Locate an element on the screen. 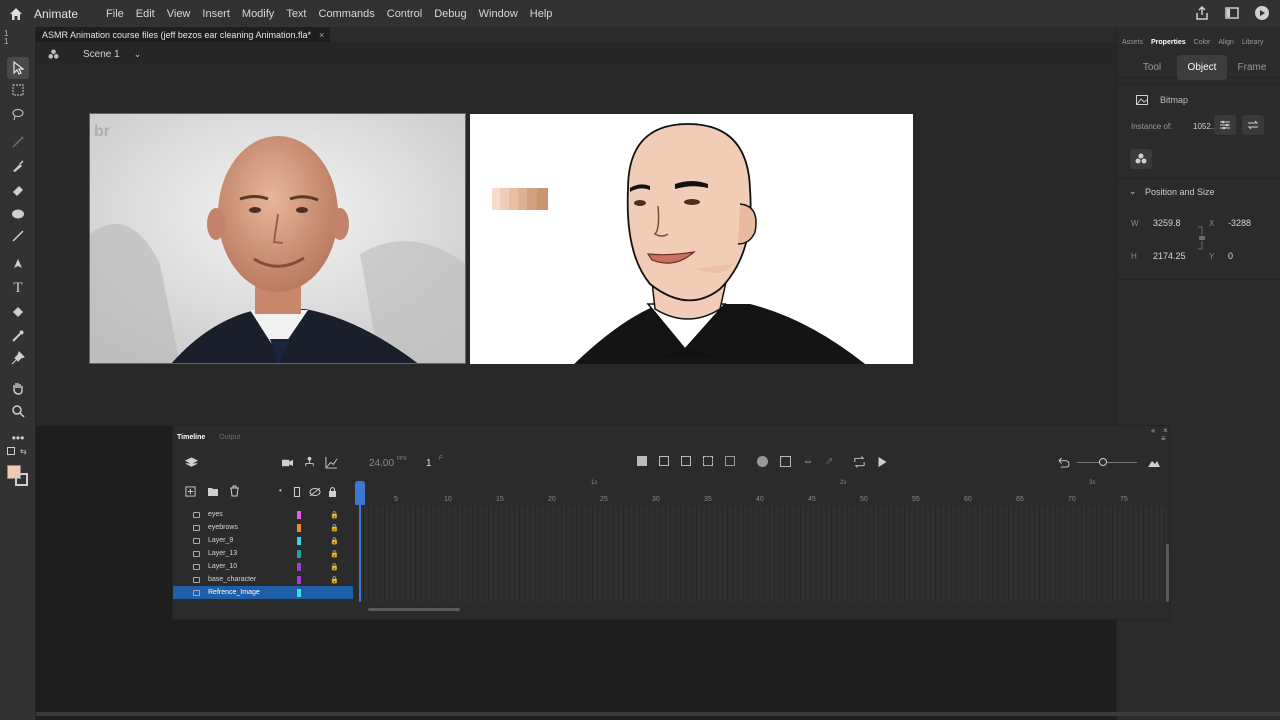 Image resolution: width=1280 pixels, height=720 pixels. lasso-tool-icon is located at coordinates (18, 114).